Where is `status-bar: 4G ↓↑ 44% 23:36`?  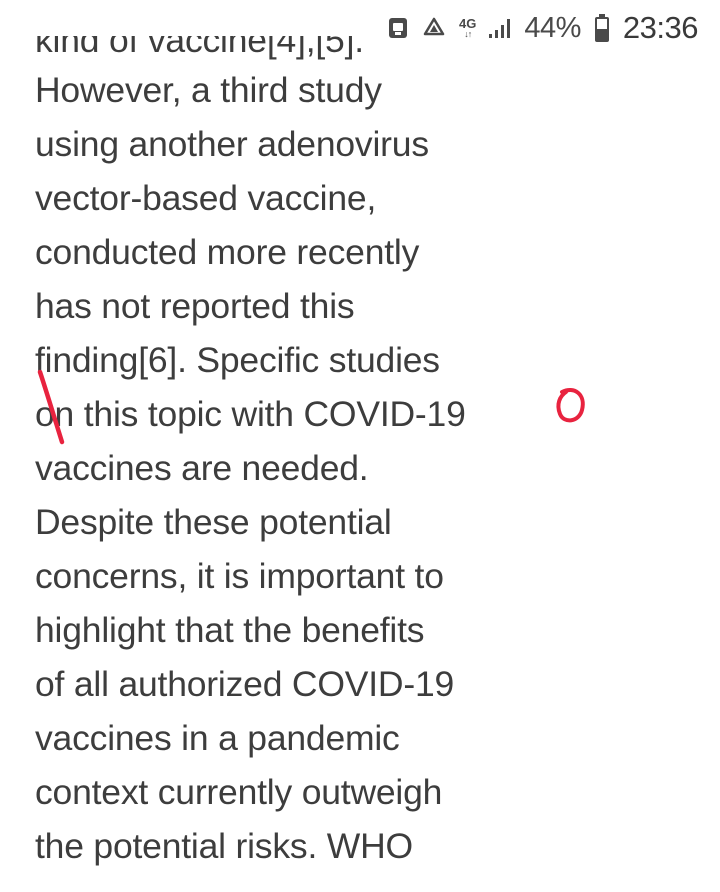 status-bar: 4G ↓↑ 44% 23:36 is located at coordinates (553, 28).